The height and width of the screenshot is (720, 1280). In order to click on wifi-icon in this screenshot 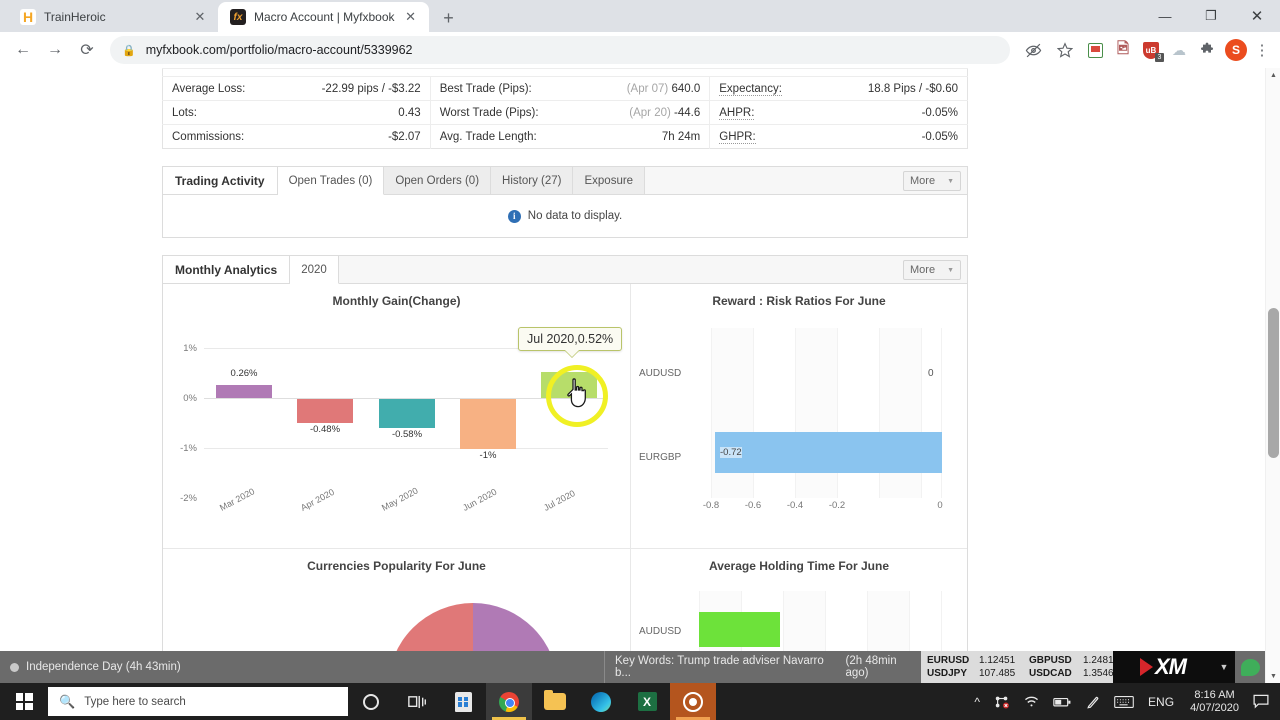, I will do `click(1031, 701)`.